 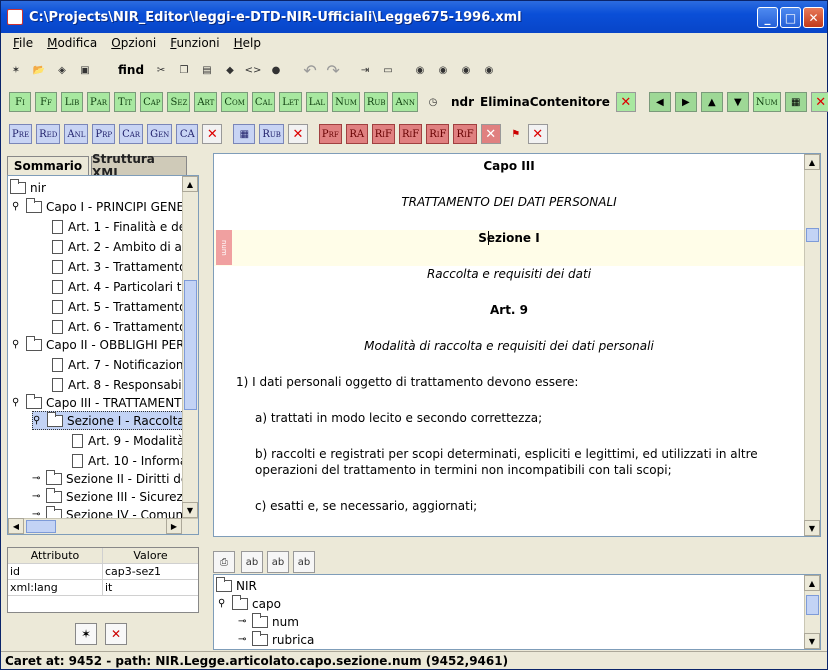 What do you see at coordinates (271, 134) in the screenshot?
I see `tag-rub-blue-button: Rub` at bounding box center [271, 134].